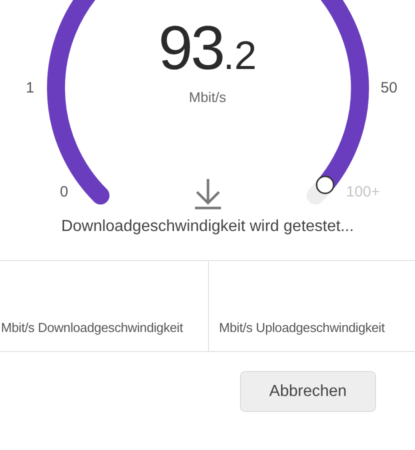 This screenshot has width=415, height=450. Describe the element at coordinates (308, 391) in the screenshot. I see `cancel-button: Abbrechen` at that location.